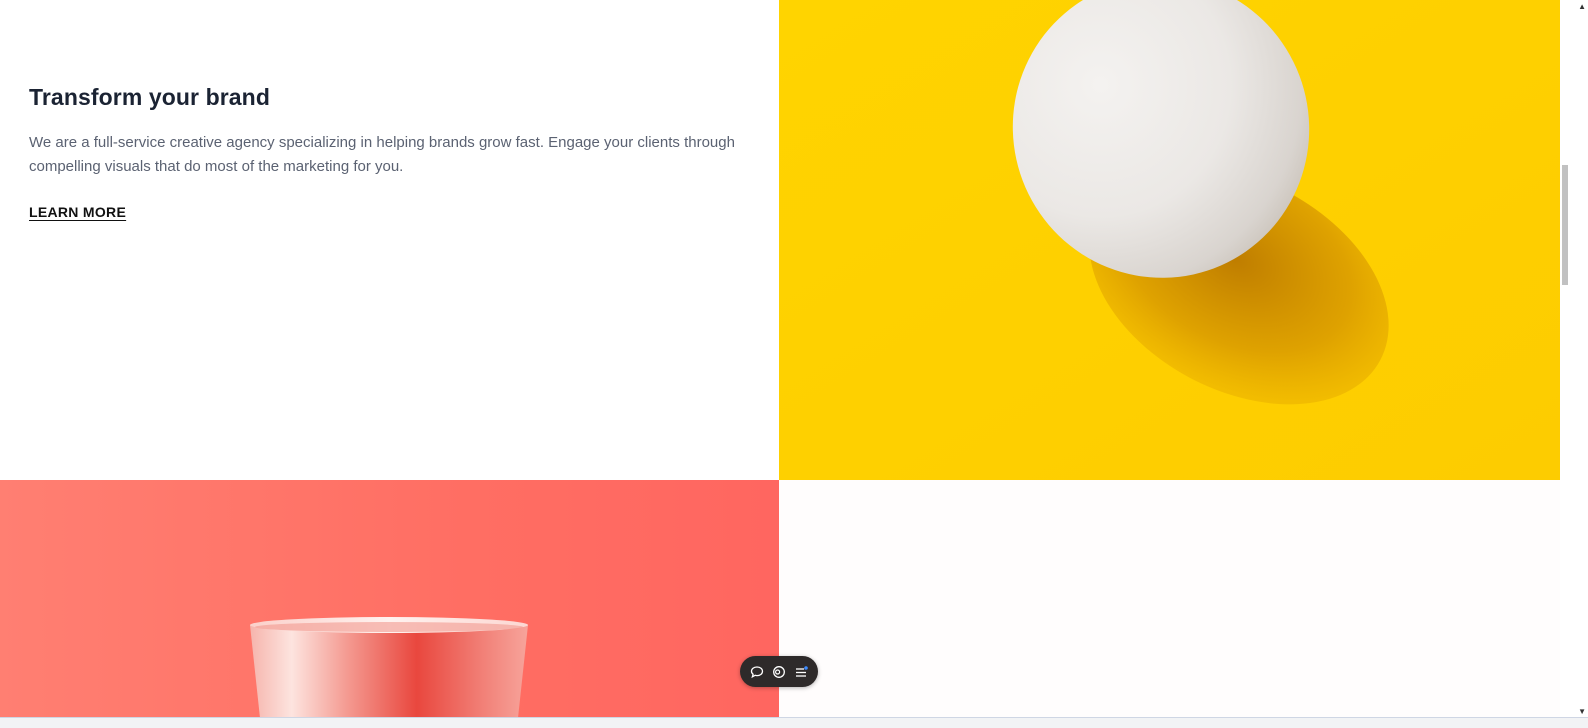  I want to click on section-headline: Transform your brand, so click(149, 97).